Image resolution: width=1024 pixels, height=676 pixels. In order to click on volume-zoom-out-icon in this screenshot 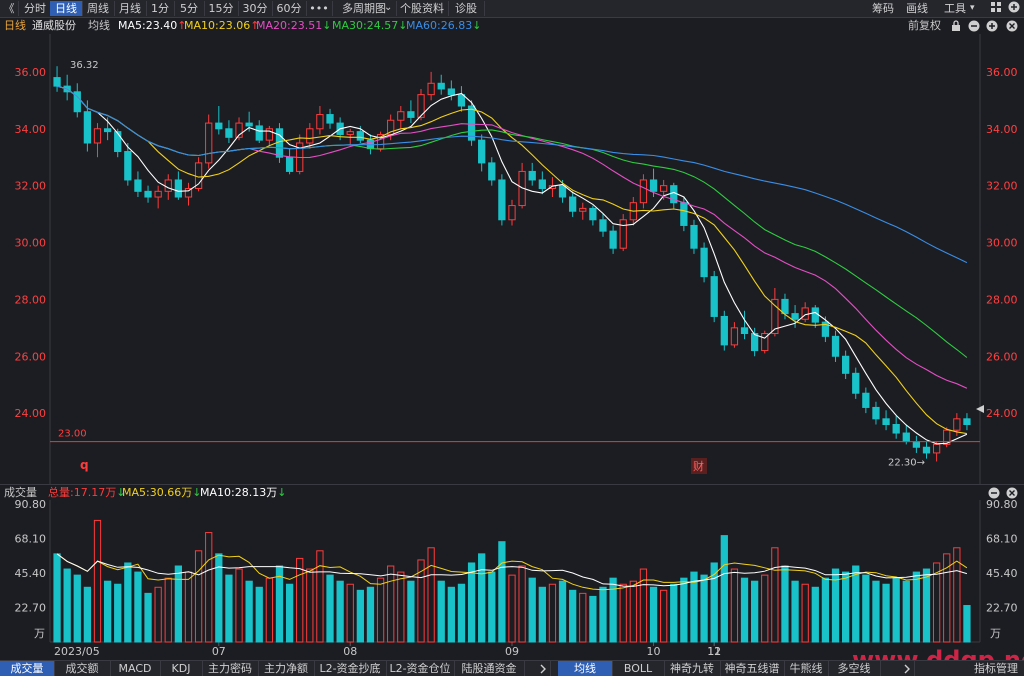, I will do `click(994, 493)`.